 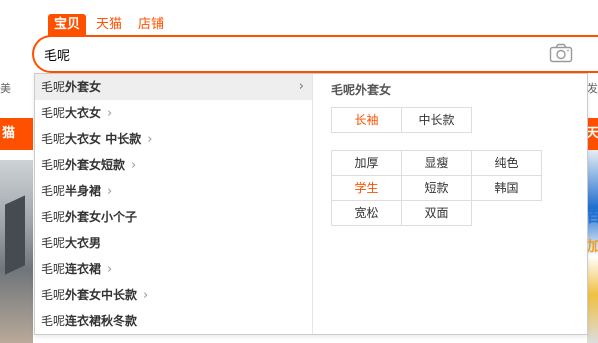 I want to click on suggestion-item: 毛呢外套女短款 ›, so click(x=173, y=165).